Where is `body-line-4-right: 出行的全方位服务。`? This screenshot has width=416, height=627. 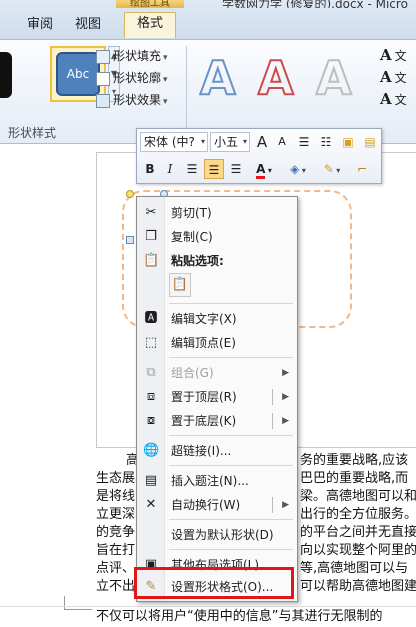
body-line-4-right: 出行的全方位服务。 is located at coordinates (358, 514).